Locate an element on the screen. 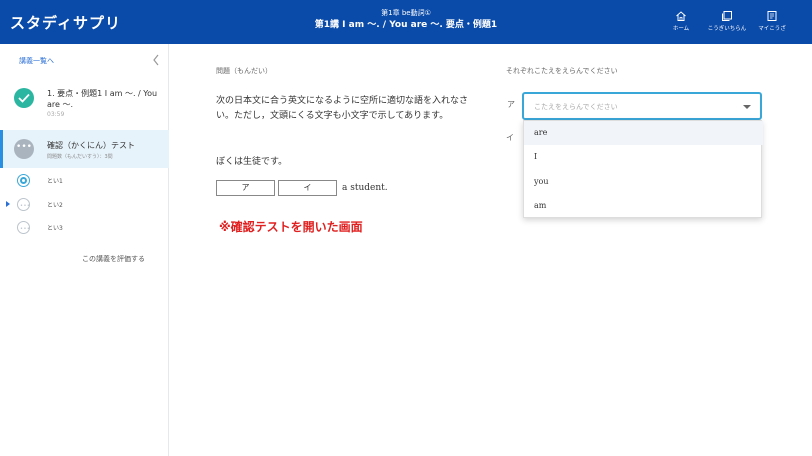 The height and width of the screenshot is (456, 812). question-label: とい3 is located at coordinates (55, 228).